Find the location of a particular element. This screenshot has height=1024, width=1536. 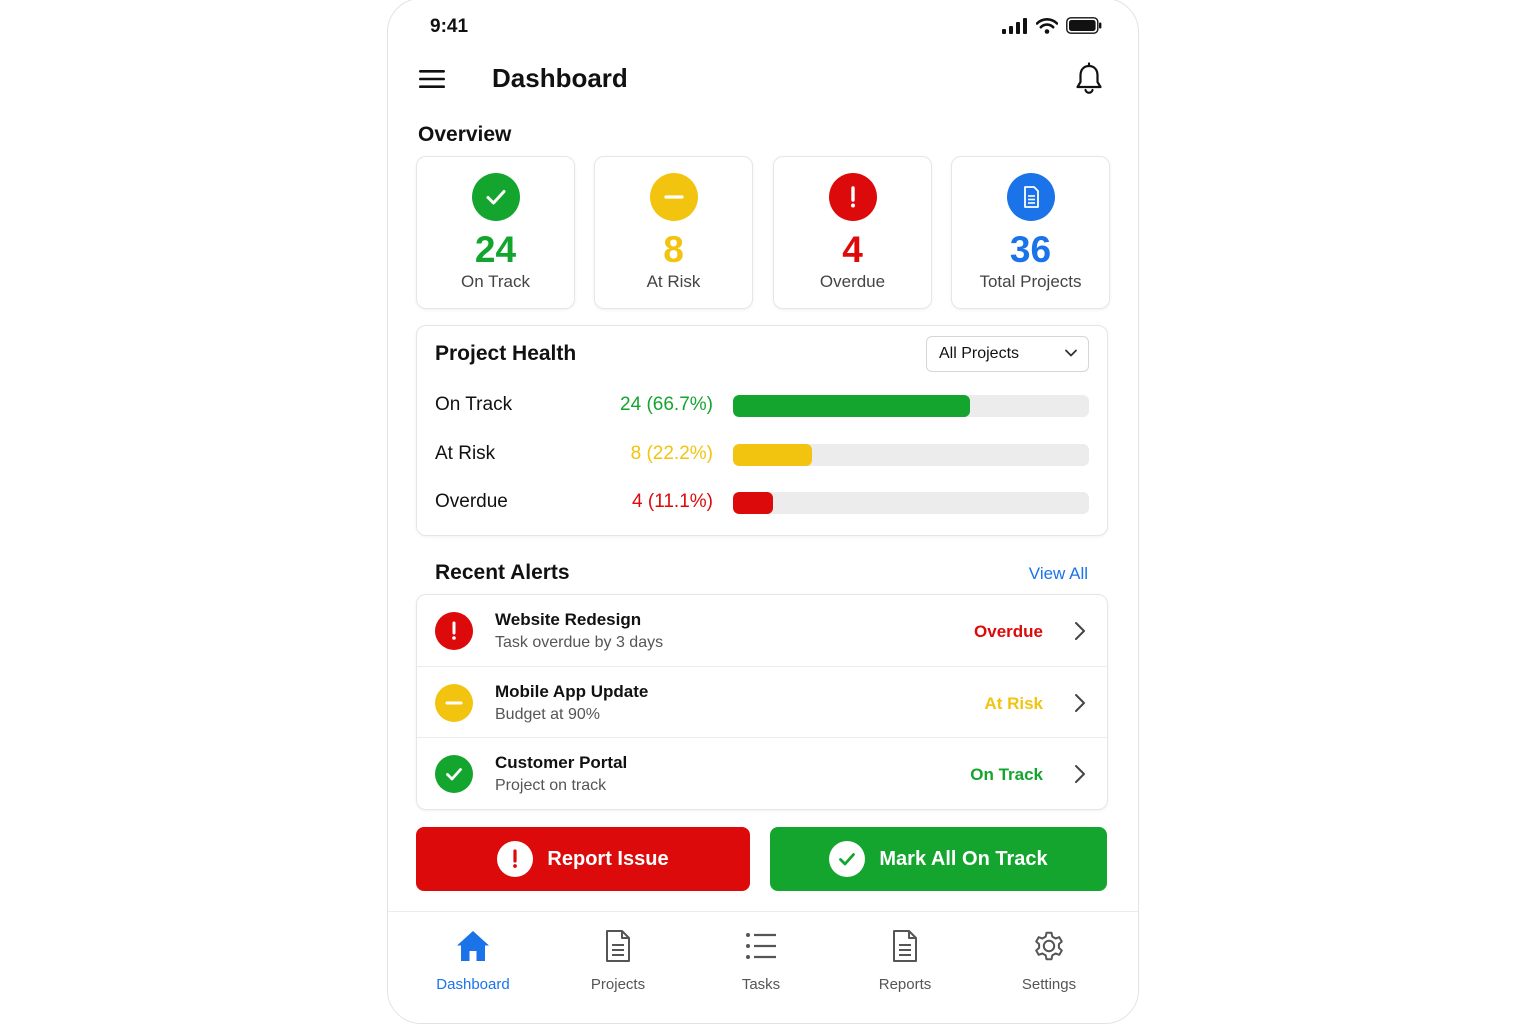

tab-reports: Reports is located at coordinates (905, 960).